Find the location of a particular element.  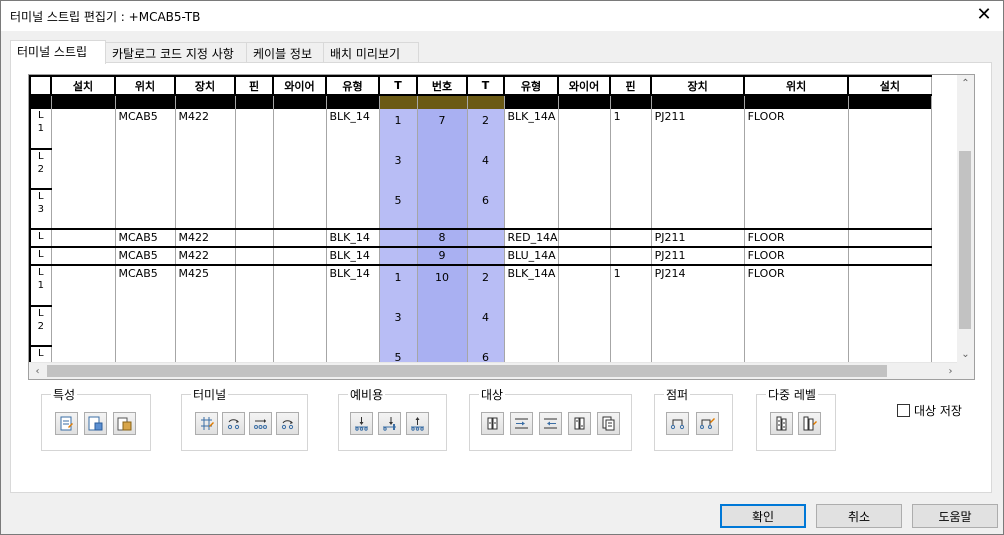

cancel-button: 취소 is located at coordinates (859, 516).